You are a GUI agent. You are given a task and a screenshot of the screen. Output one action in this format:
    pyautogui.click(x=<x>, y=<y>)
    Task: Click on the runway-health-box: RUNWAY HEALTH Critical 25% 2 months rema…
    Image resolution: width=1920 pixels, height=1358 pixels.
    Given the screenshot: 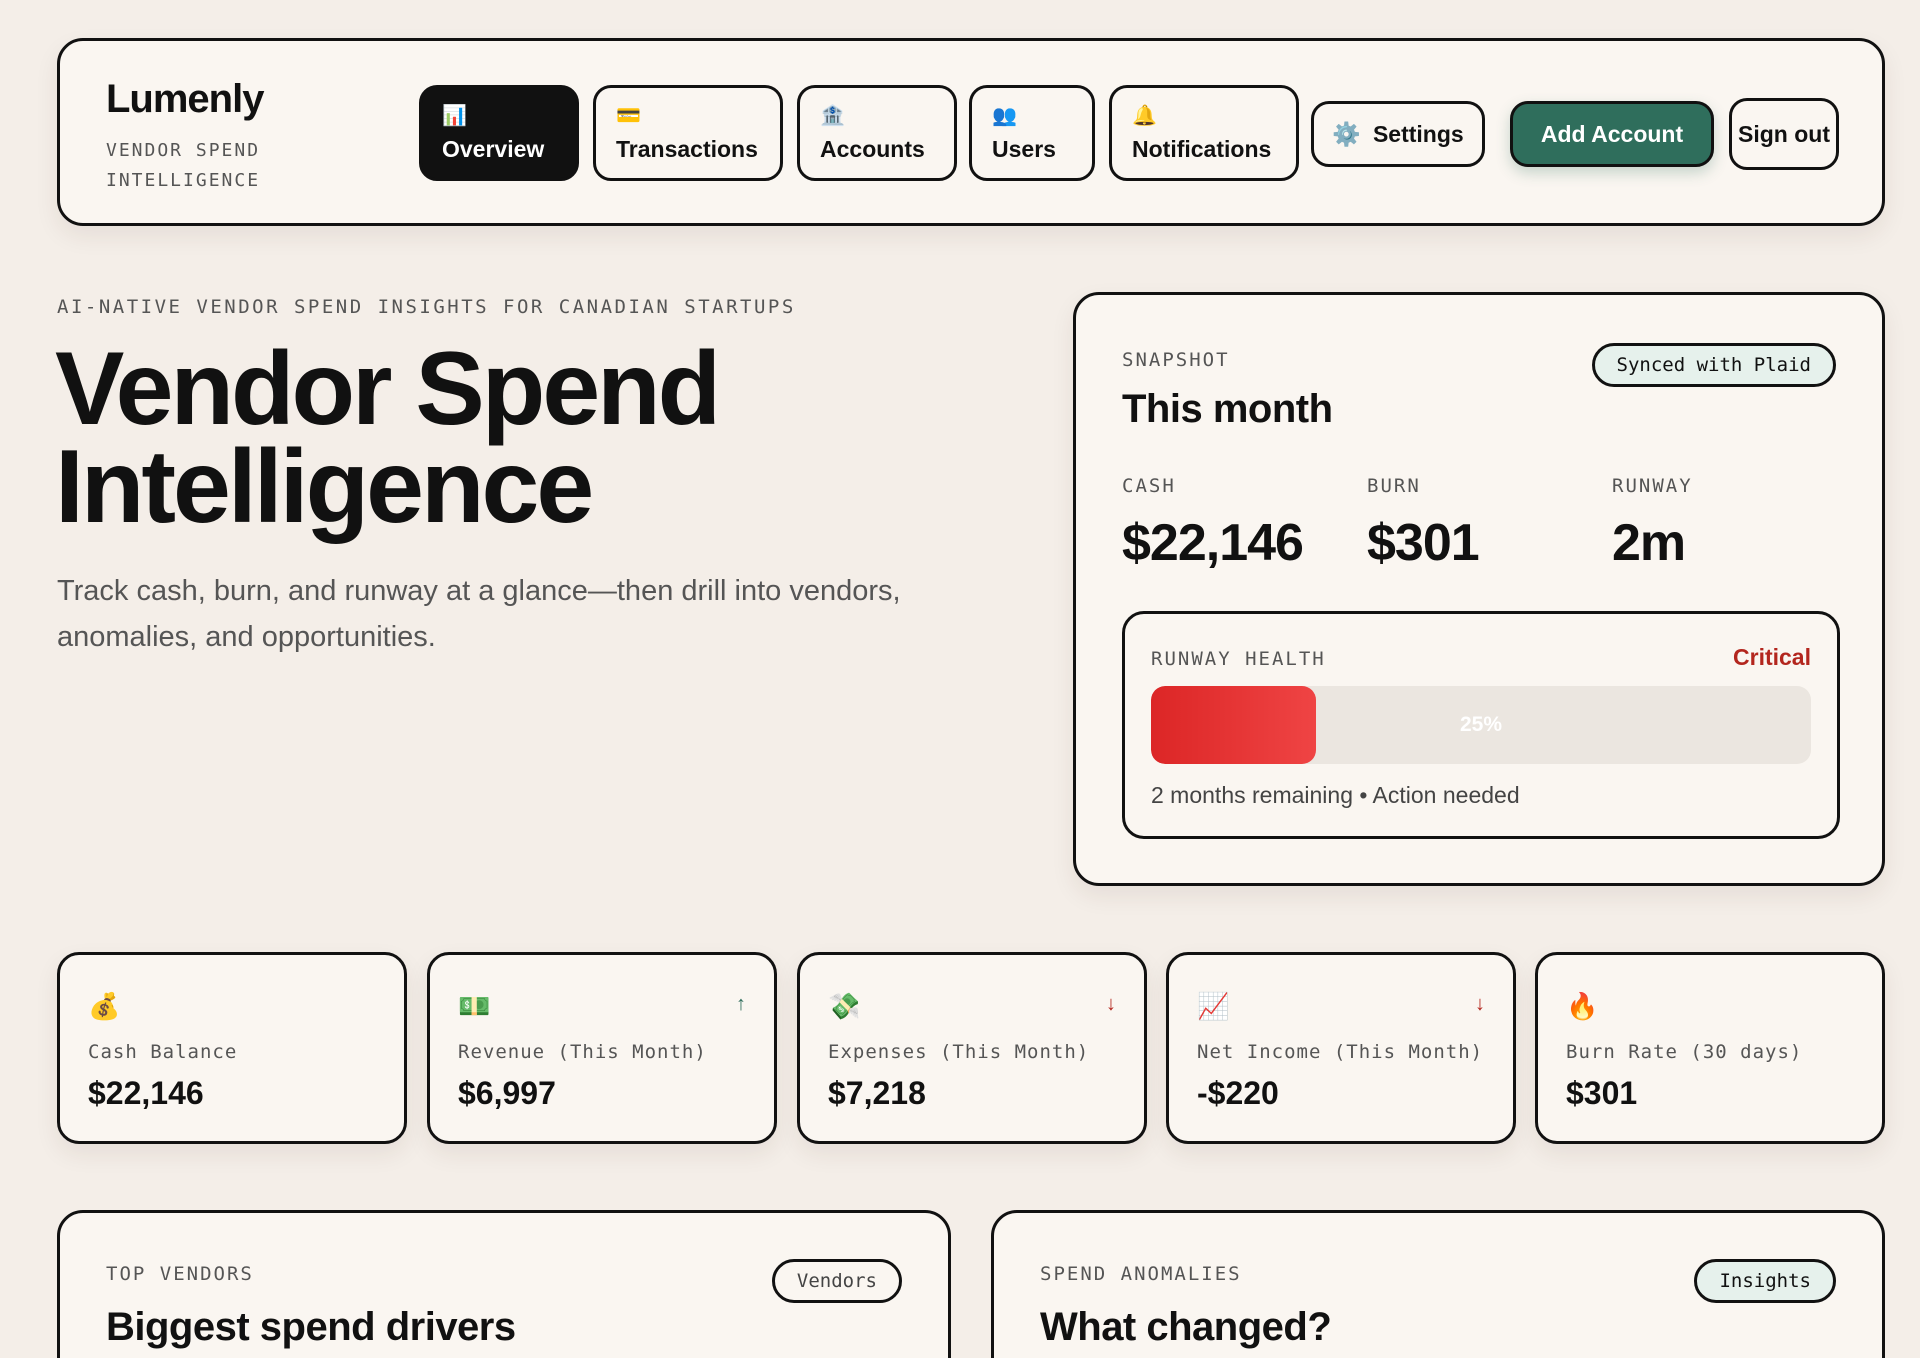 What is the action you would take?
    pyautogui.click(x=1481, y=725)
    